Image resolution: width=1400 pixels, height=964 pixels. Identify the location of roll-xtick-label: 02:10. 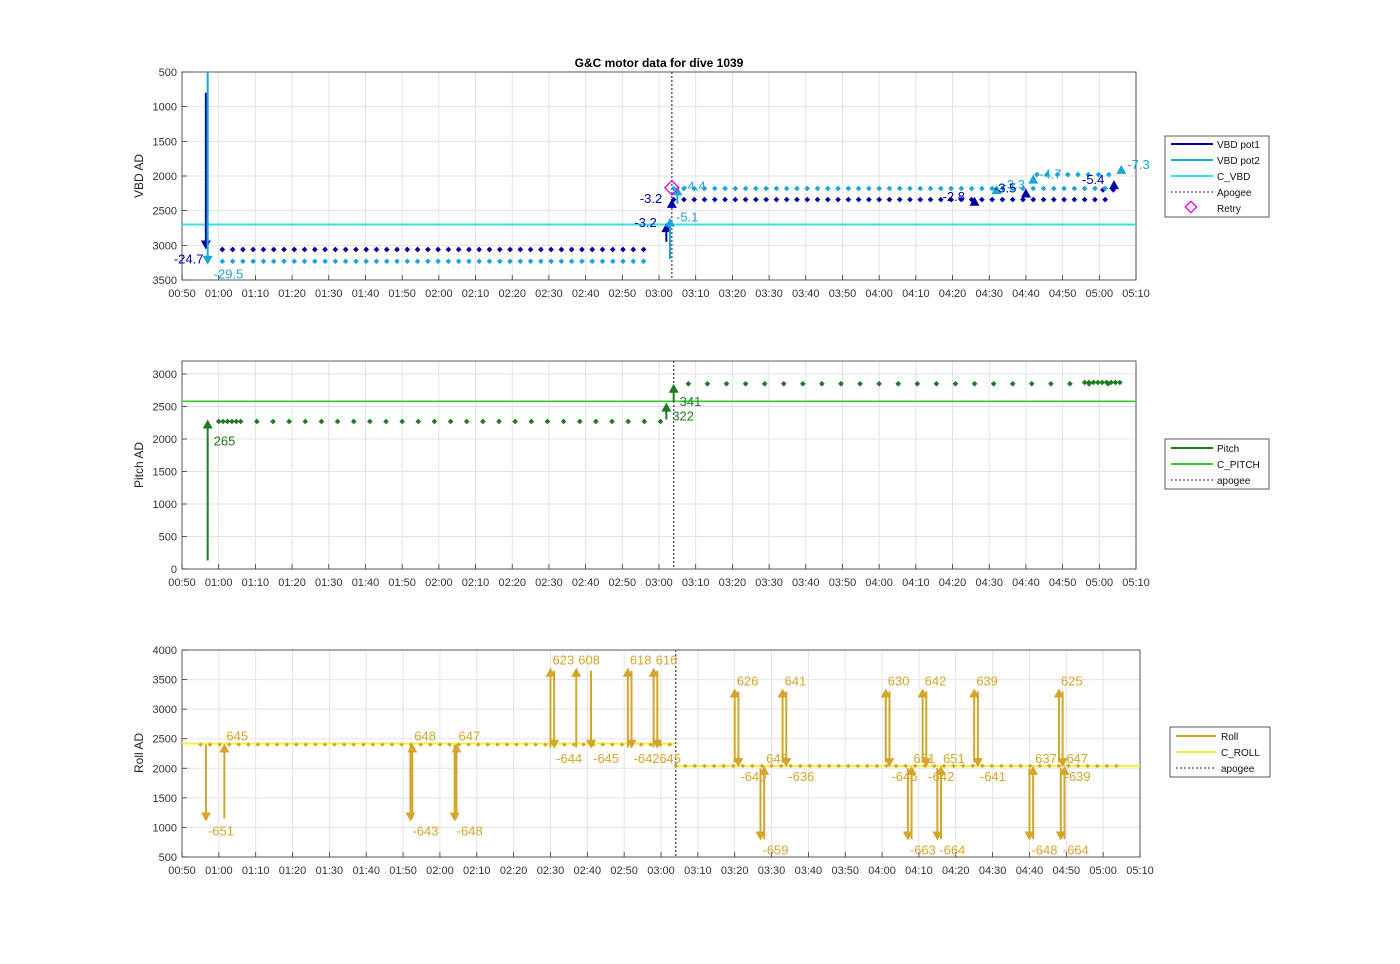
(477, 871).